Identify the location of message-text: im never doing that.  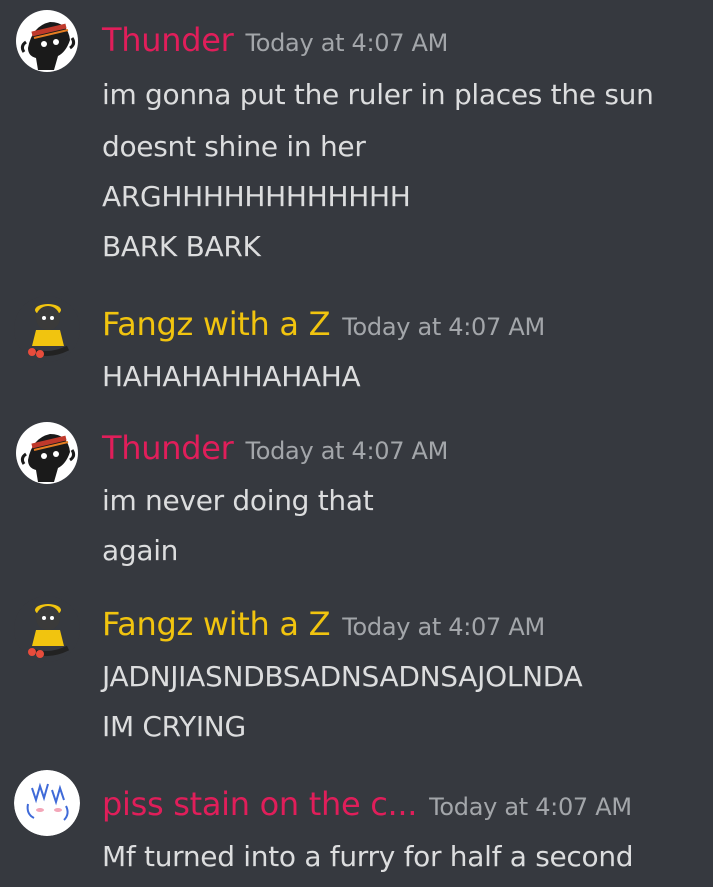
(238, 500).